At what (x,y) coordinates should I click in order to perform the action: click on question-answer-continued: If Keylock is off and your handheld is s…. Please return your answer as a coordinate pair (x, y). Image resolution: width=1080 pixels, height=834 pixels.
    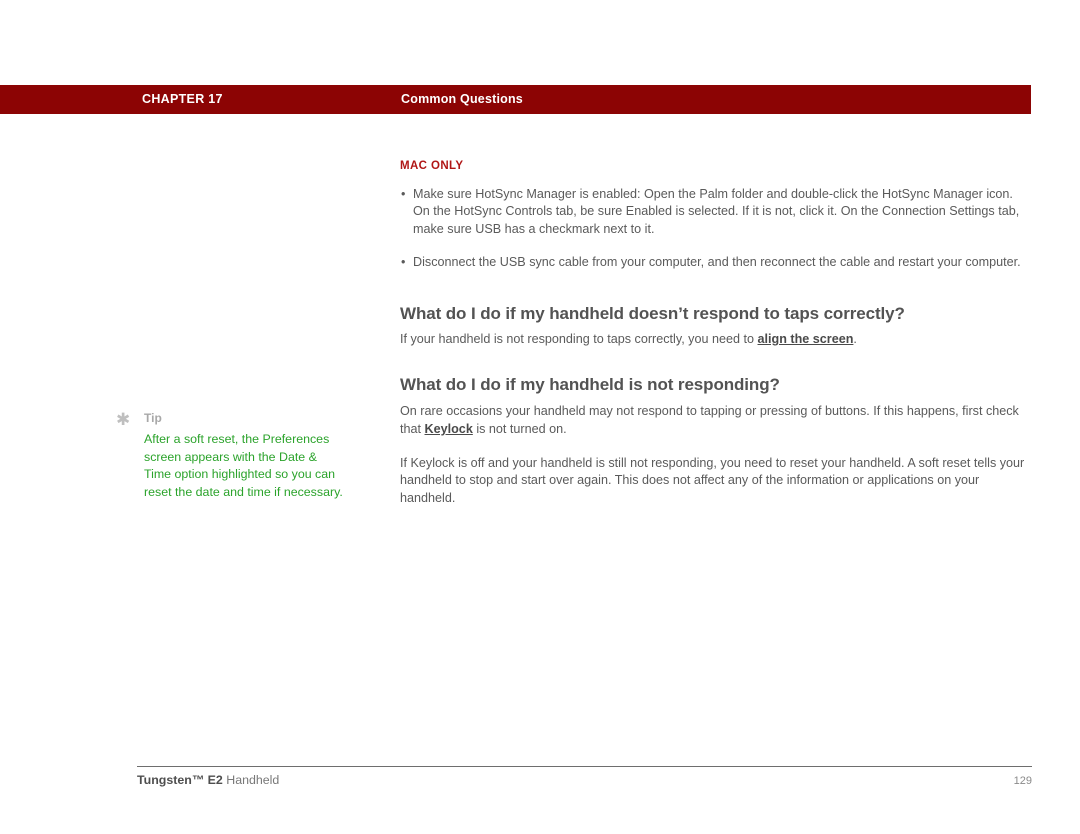
    Looking at the image, I should click on (712, 480).